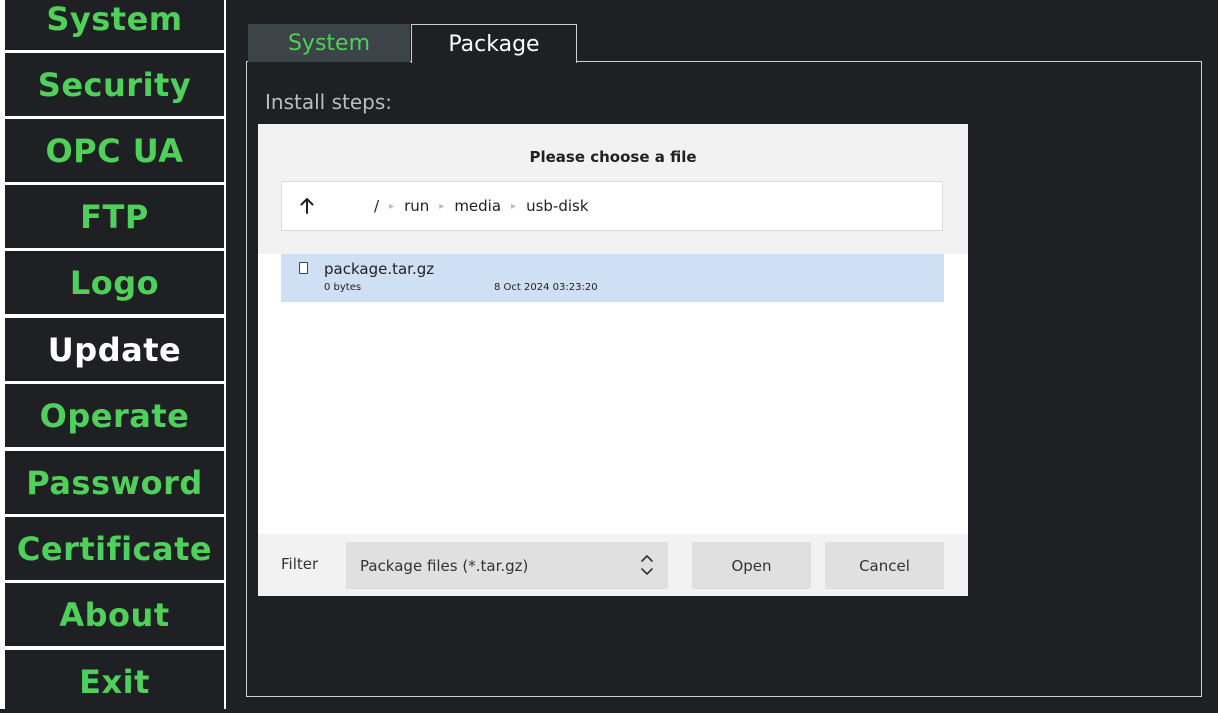  I want to click on install-steps-label: Install steps:, so click(328, 102).